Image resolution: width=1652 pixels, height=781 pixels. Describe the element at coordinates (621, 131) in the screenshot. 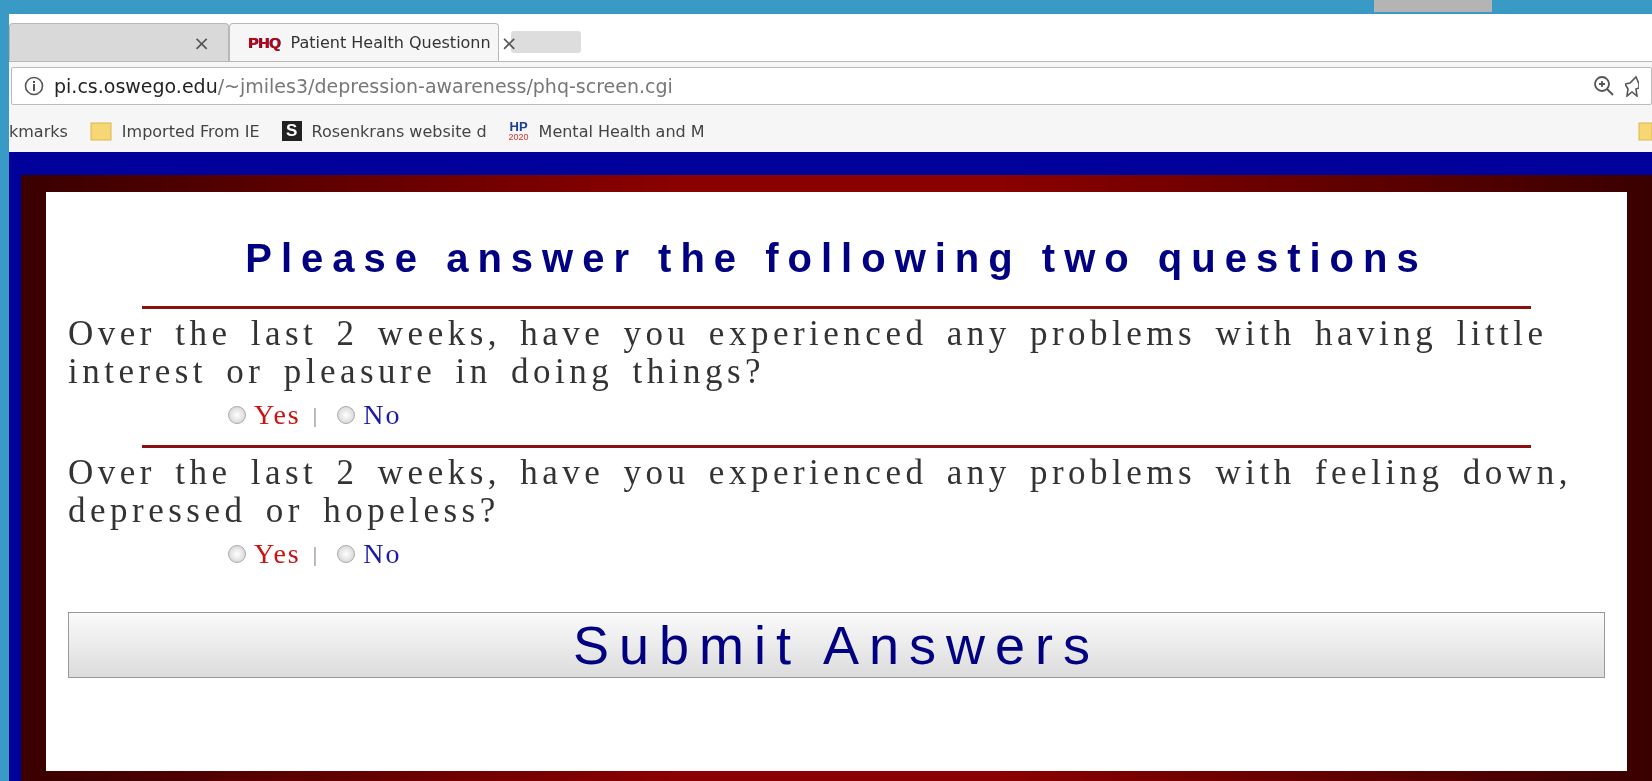

I see `bookmark-link: Mental Health and M` at that location.